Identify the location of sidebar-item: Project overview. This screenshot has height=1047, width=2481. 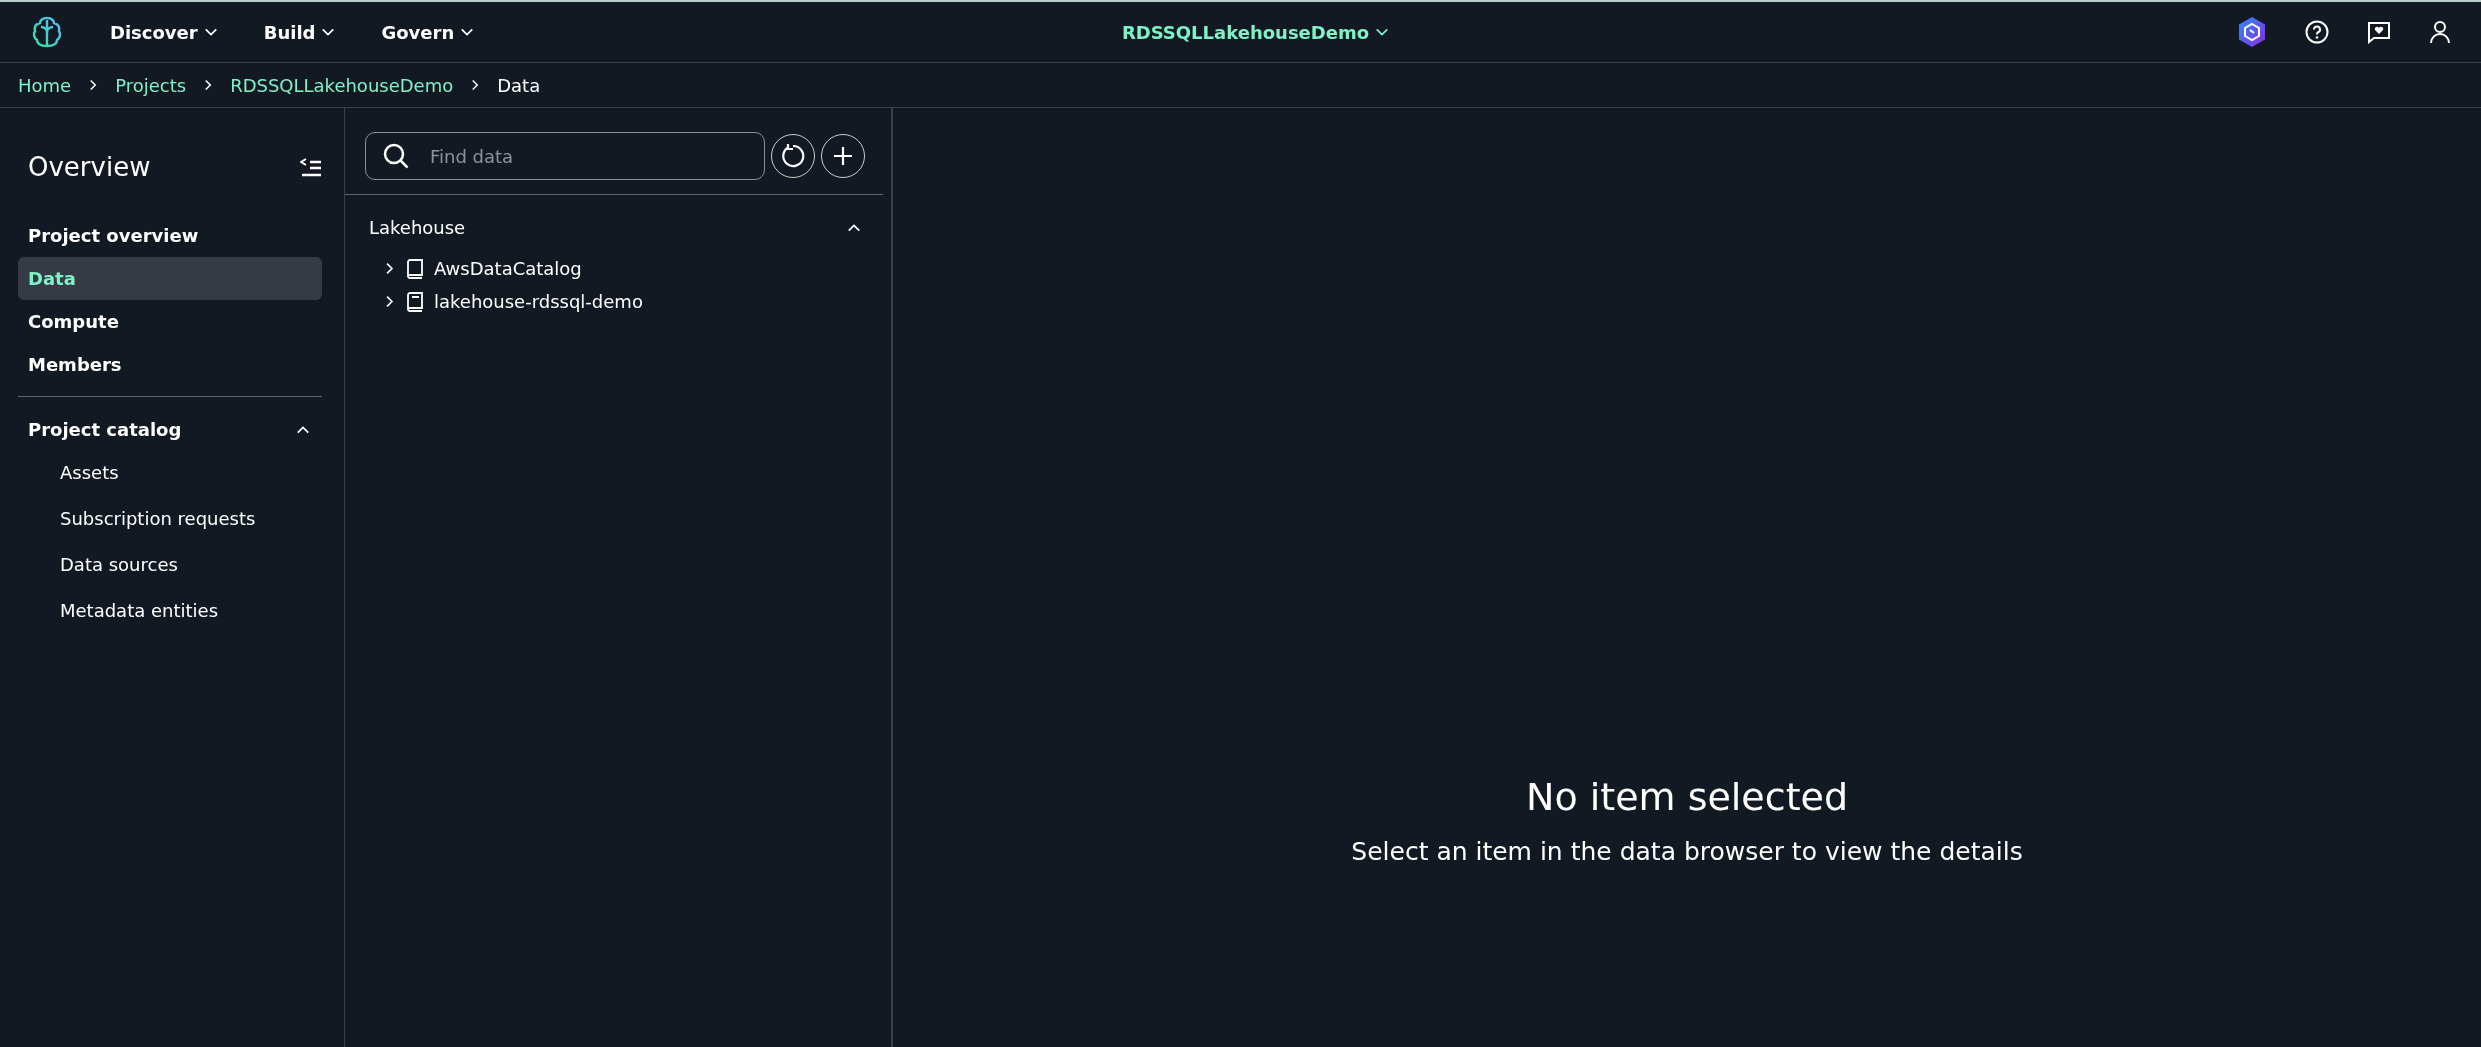
(170, 235).